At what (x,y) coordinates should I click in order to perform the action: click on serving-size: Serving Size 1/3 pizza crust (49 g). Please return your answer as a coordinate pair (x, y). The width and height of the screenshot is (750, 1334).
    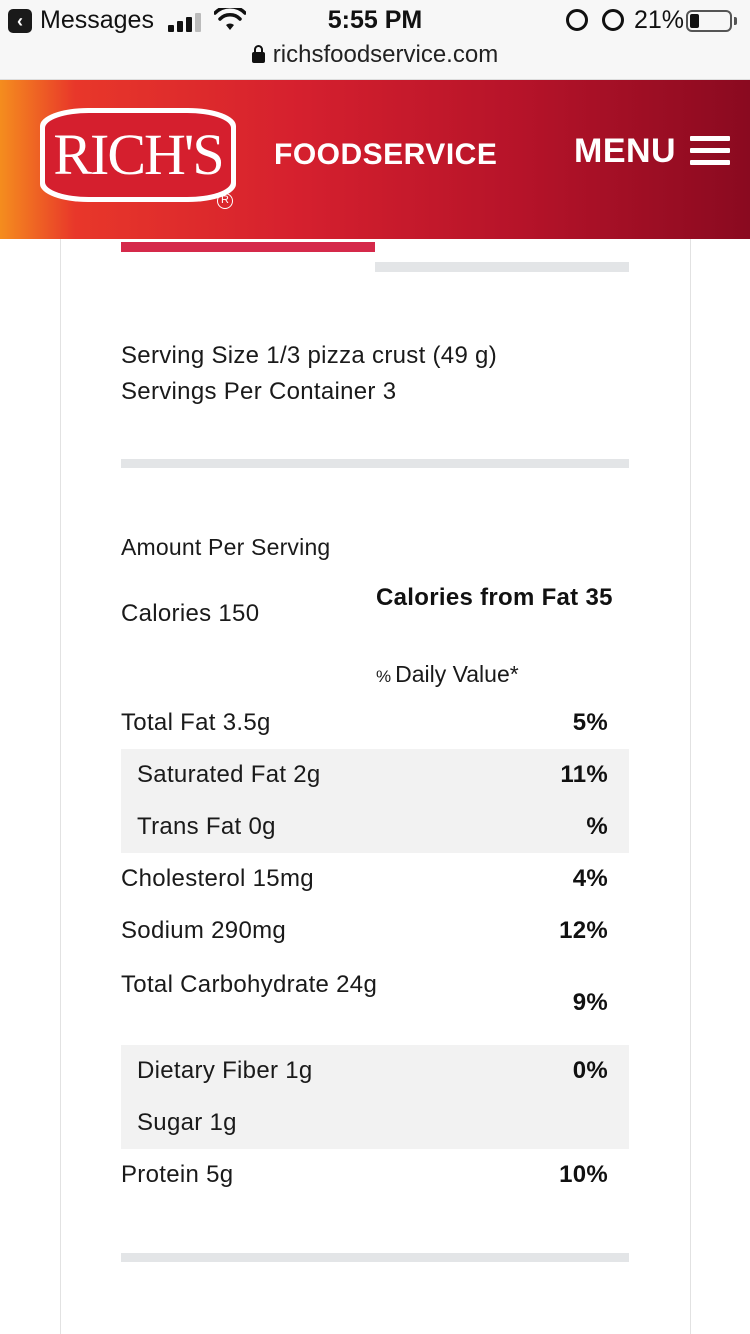
    Looking at the image, I should click on (309, 355).